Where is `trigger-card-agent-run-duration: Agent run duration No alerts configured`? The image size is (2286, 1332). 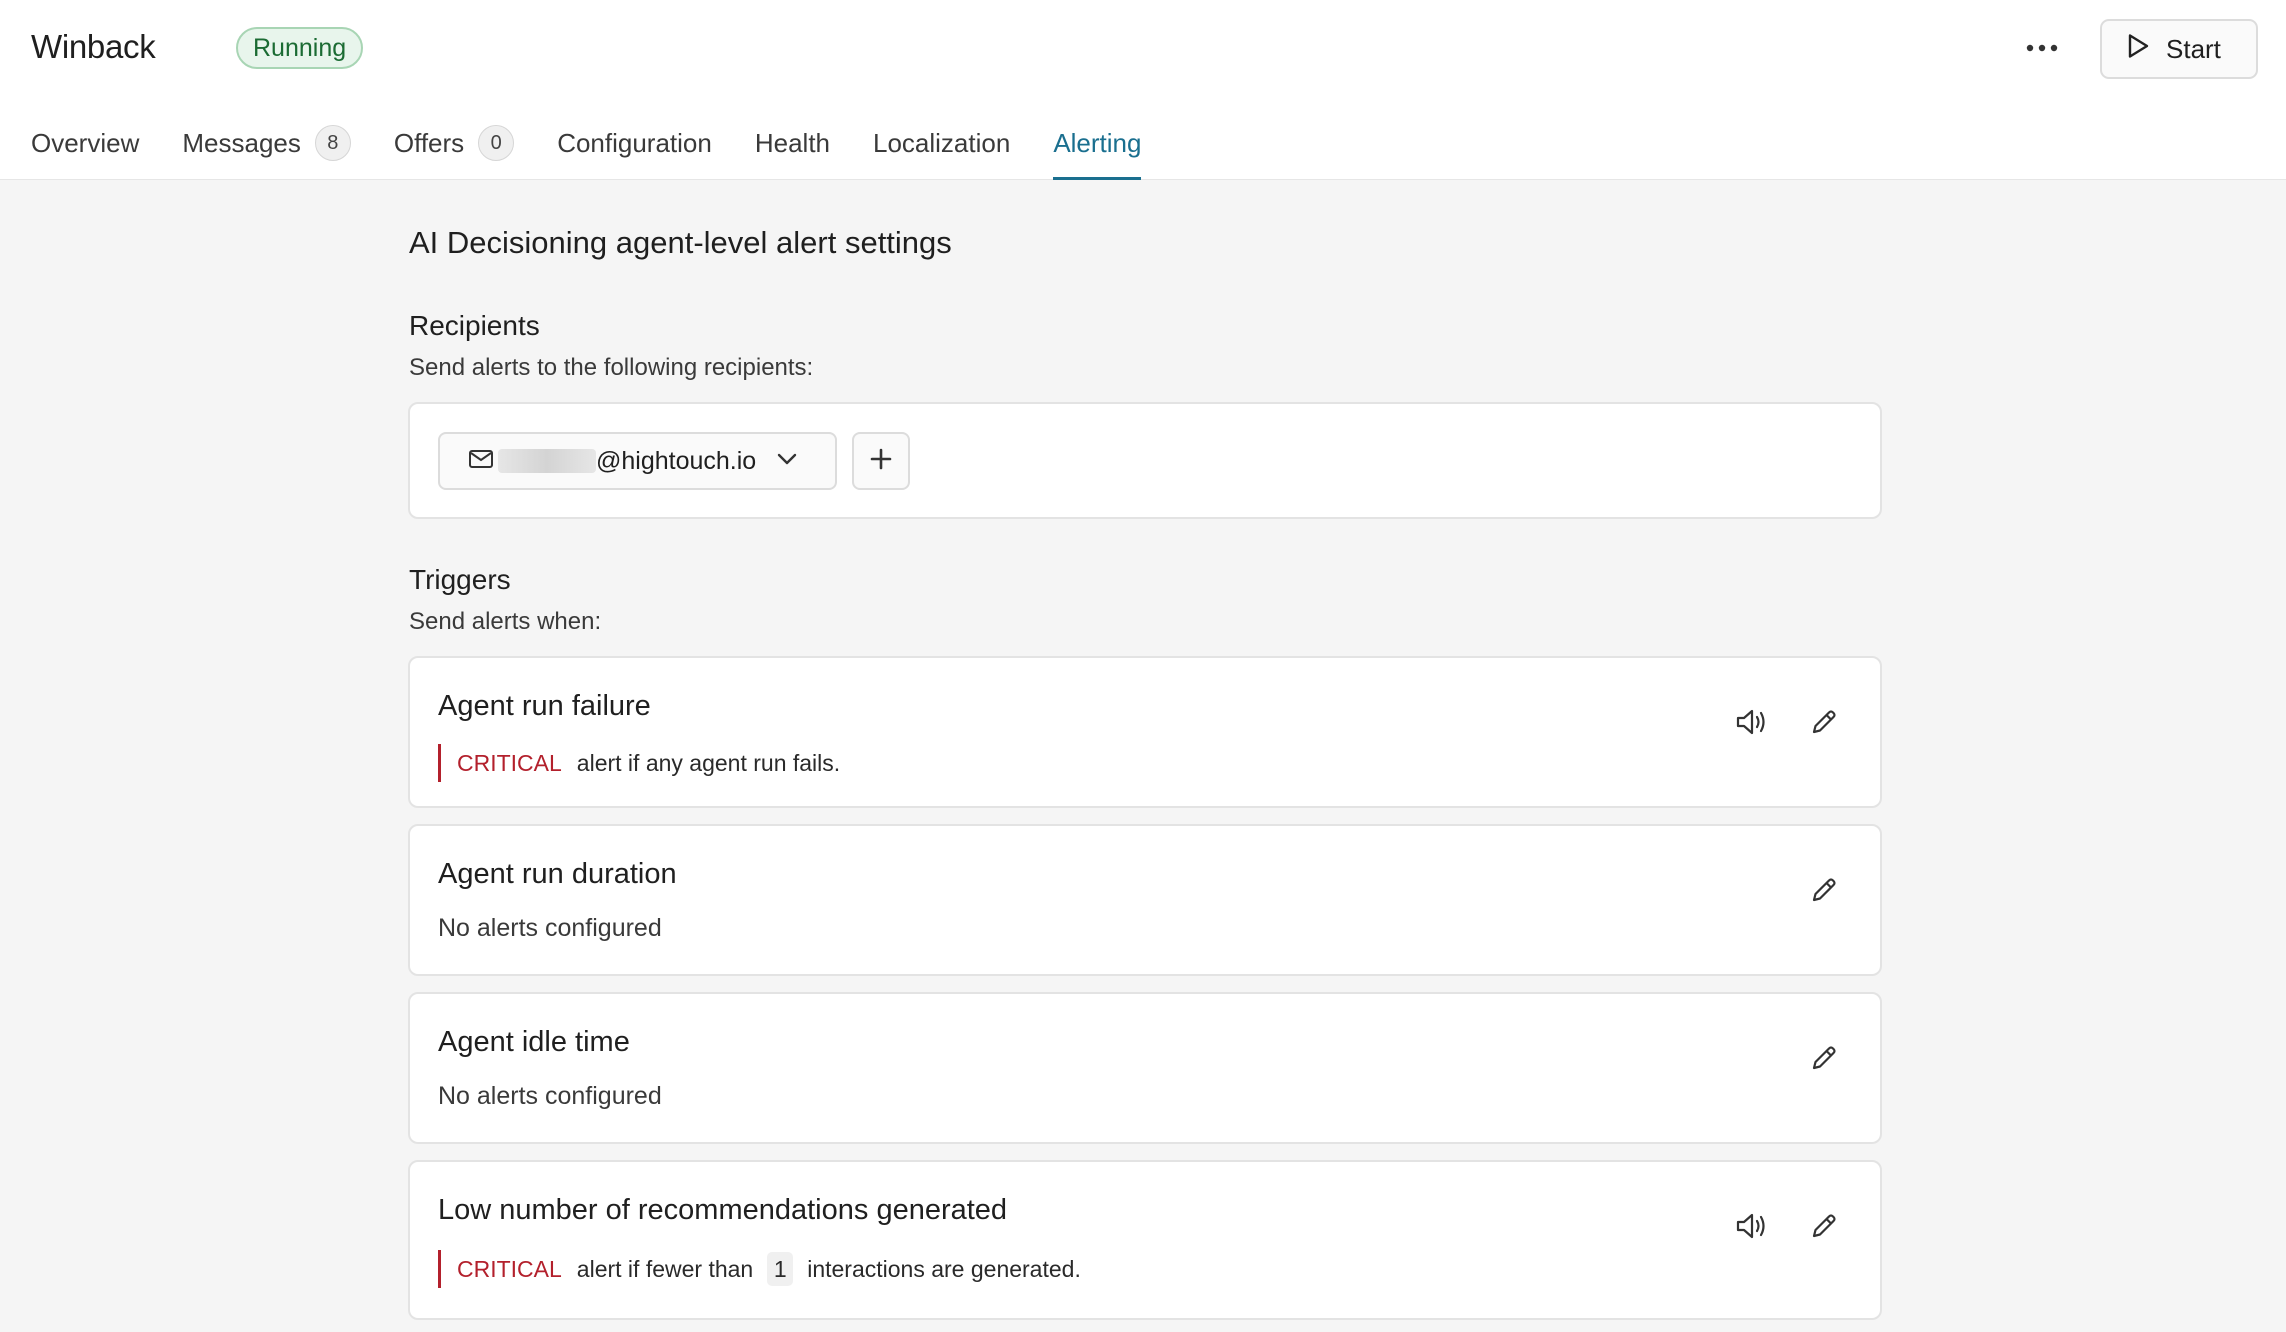 trigger-card-agent-run-duration: Agent run duration No alerts configured is located at coordinates (1145, 900).